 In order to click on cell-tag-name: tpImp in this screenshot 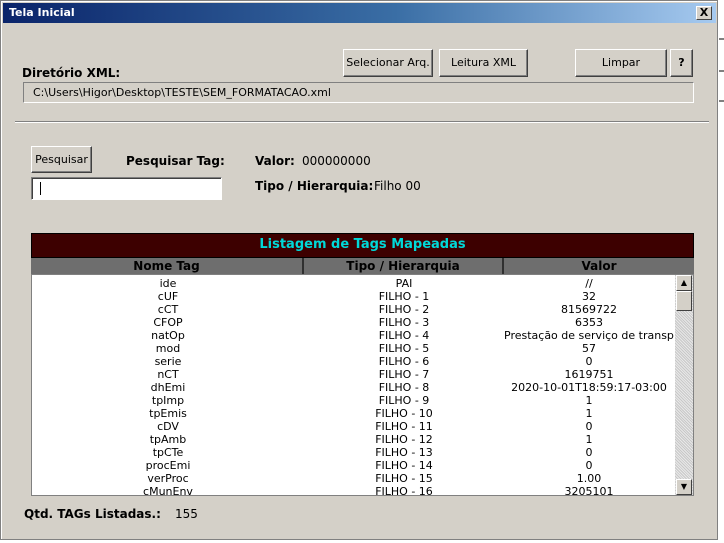, I will do `click(168, 400)`.